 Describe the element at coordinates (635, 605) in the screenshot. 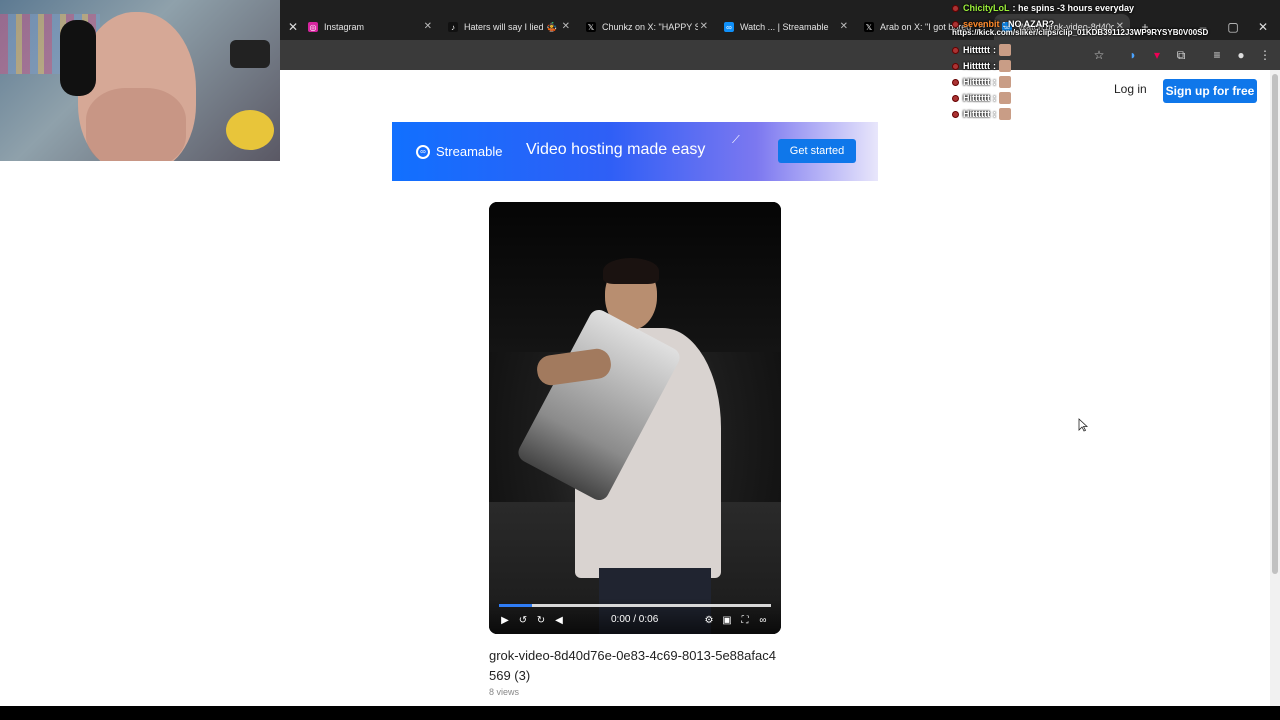

I see `video-progress-bar` at that location.